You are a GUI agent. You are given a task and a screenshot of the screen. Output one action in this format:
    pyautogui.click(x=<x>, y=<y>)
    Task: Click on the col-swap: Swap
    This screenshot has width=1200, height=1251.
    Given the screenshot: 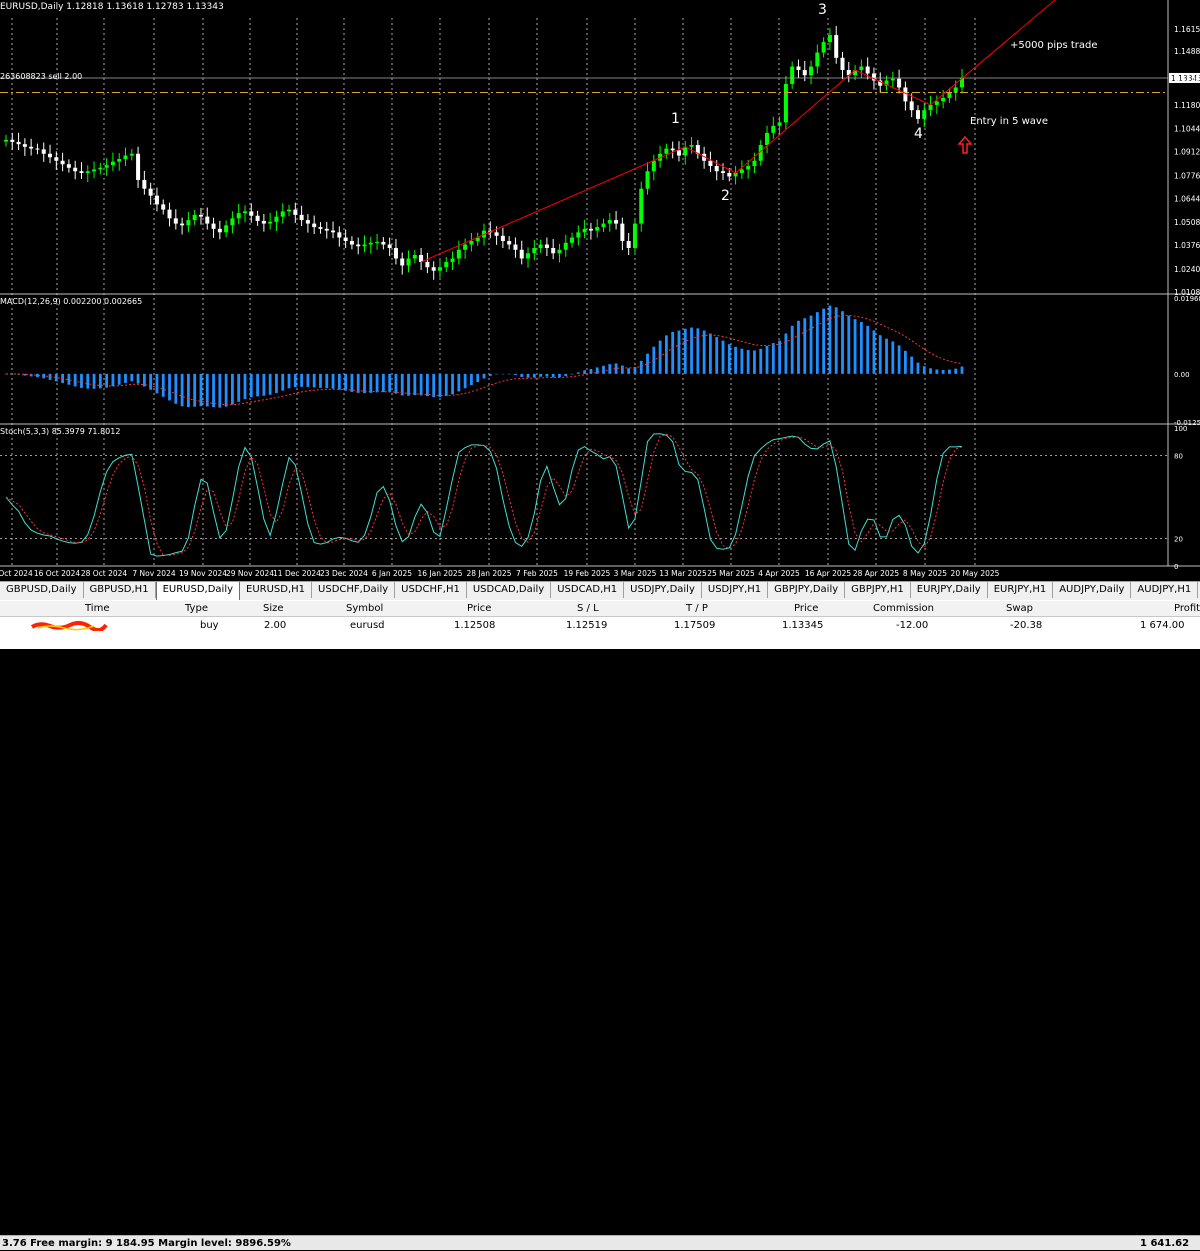 What is the action you would take?
    pyautogui.click(x=1019, y=608)
    